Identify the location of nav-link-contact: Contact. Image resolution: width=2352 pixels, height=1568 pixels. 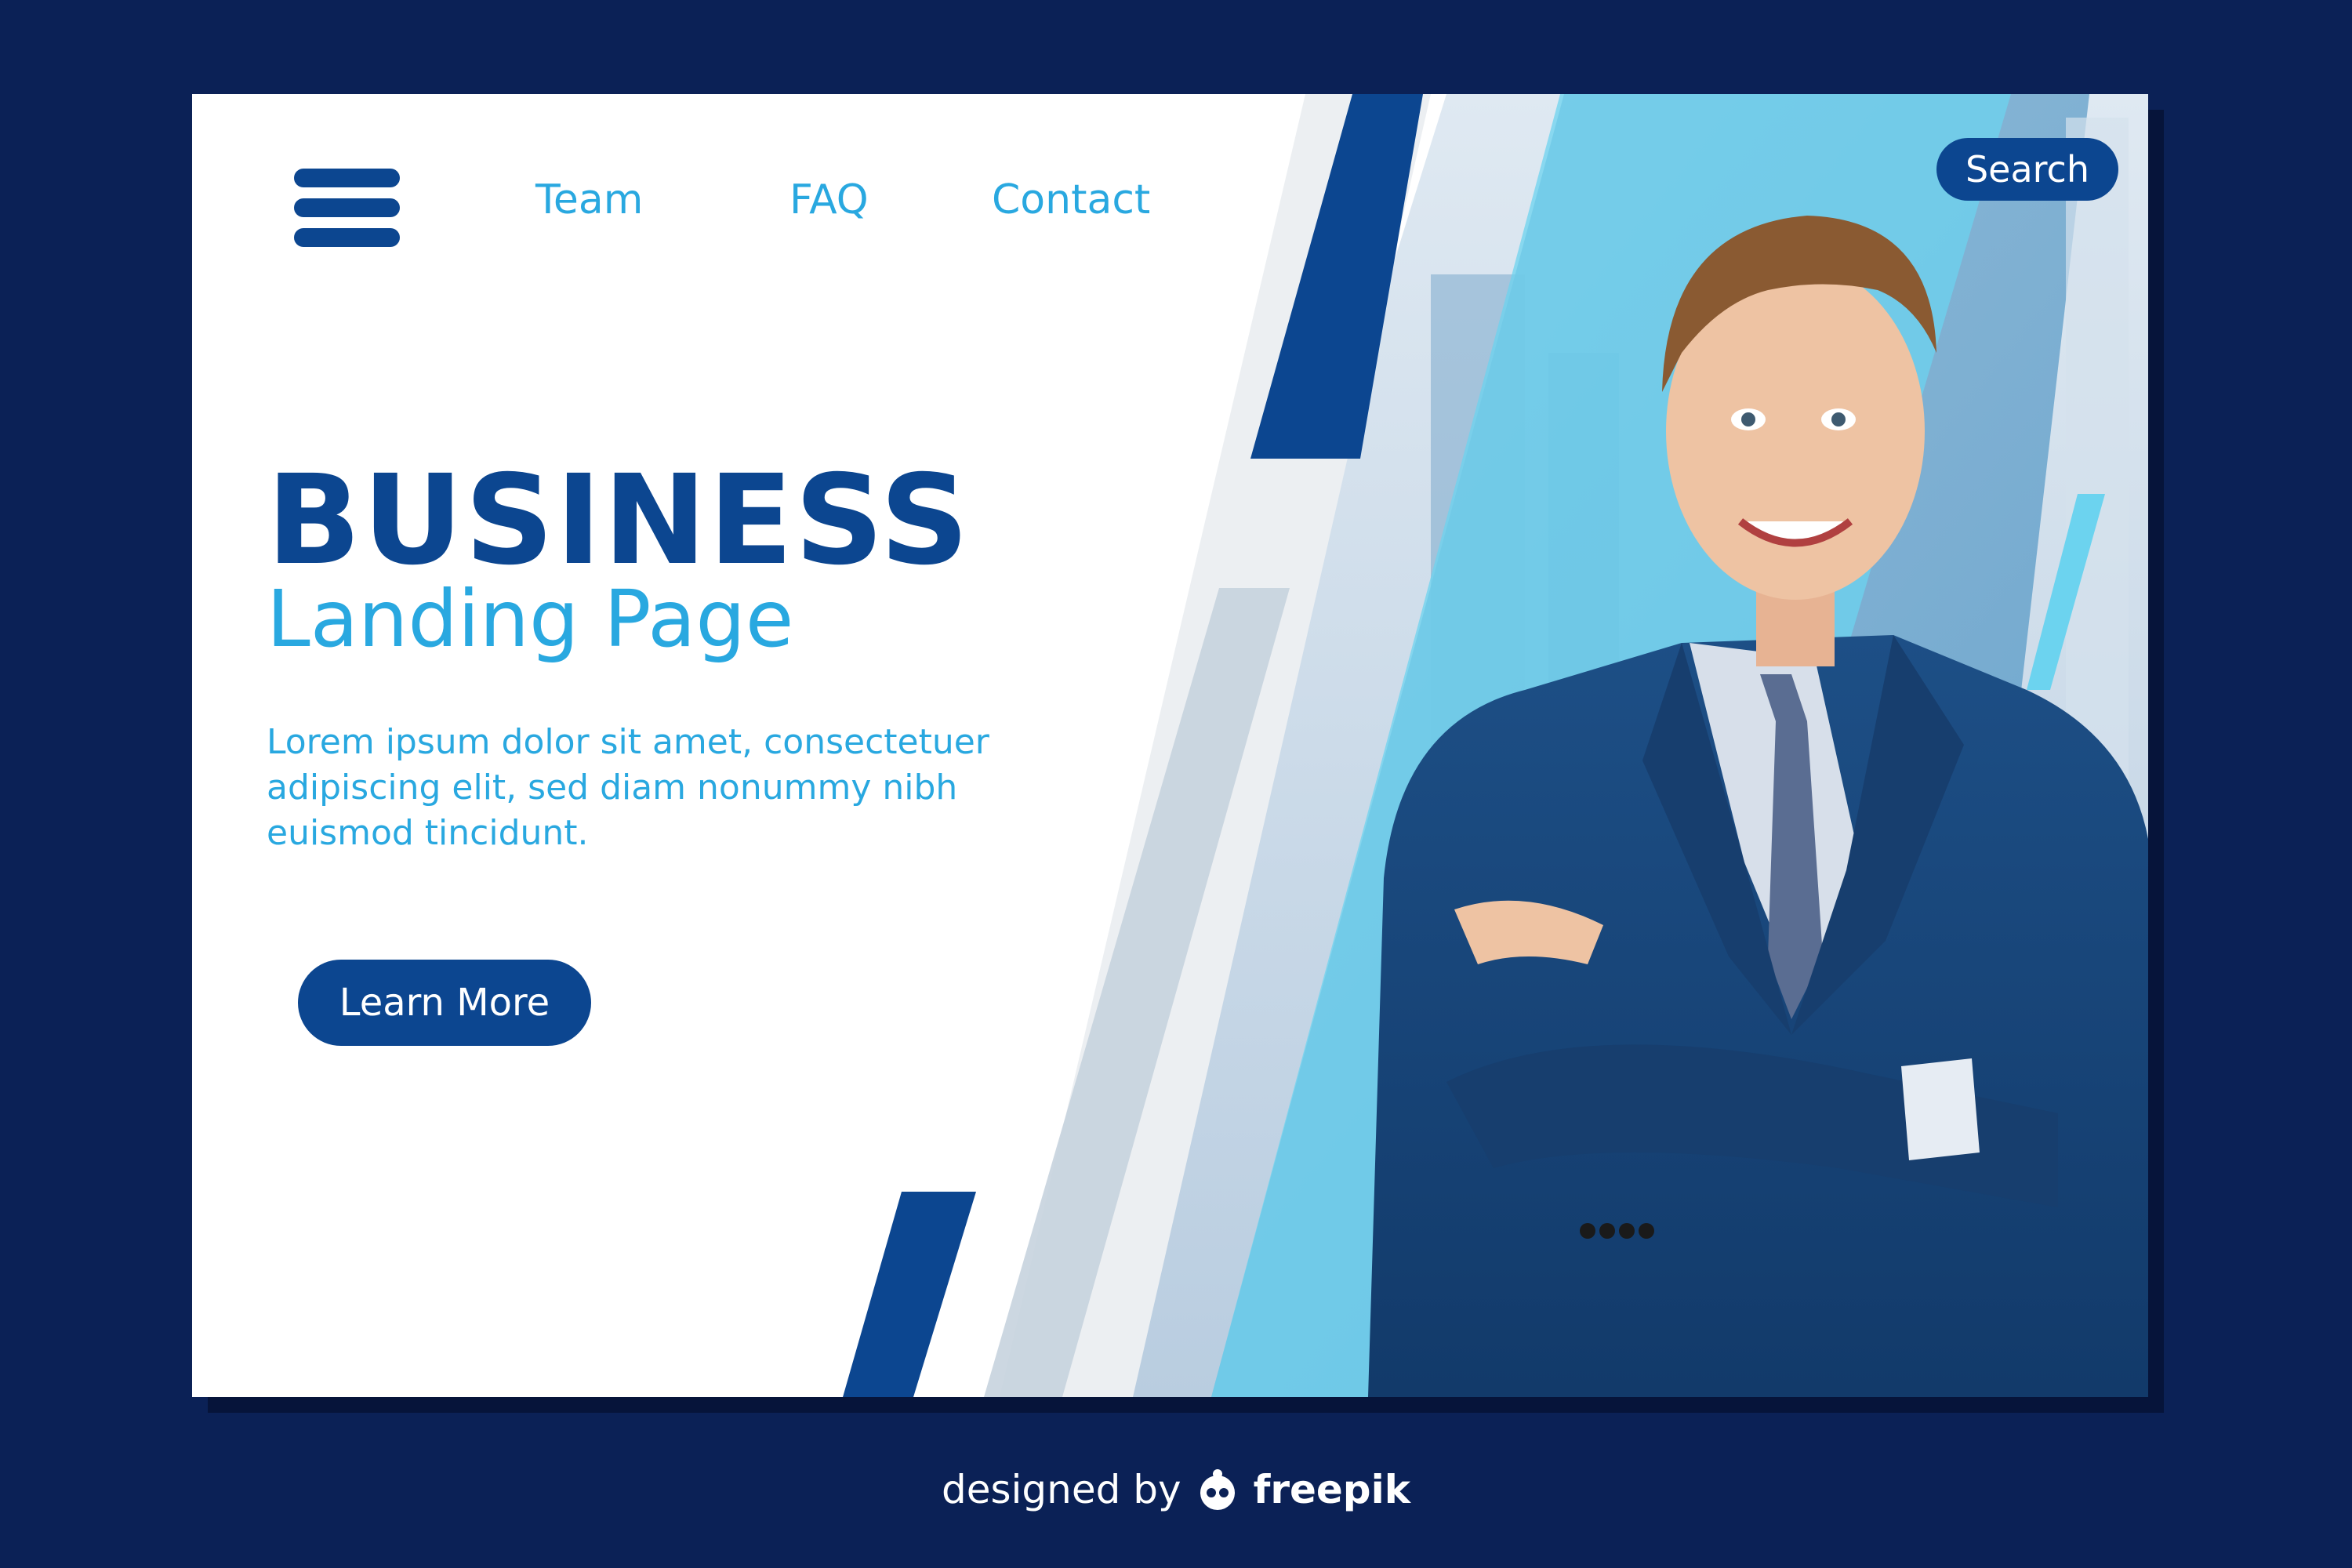
(1071, 200).